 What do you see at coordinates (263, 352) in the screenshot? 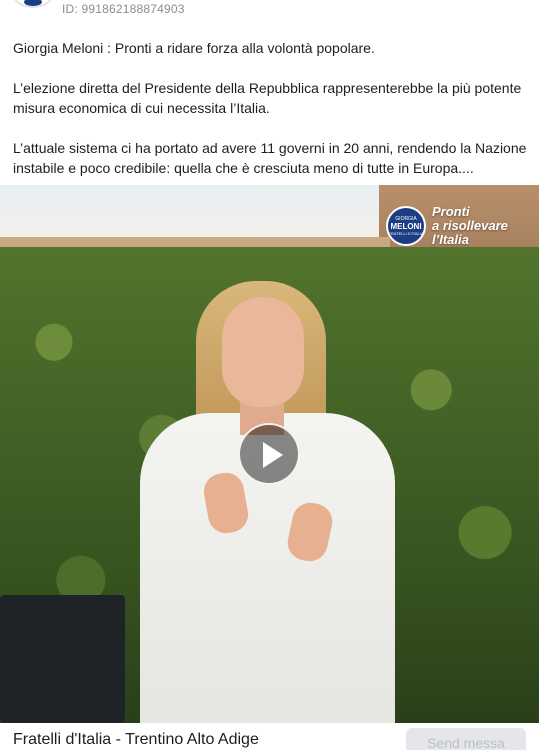
I see `speaker-face` at bounding box center [263, 352].